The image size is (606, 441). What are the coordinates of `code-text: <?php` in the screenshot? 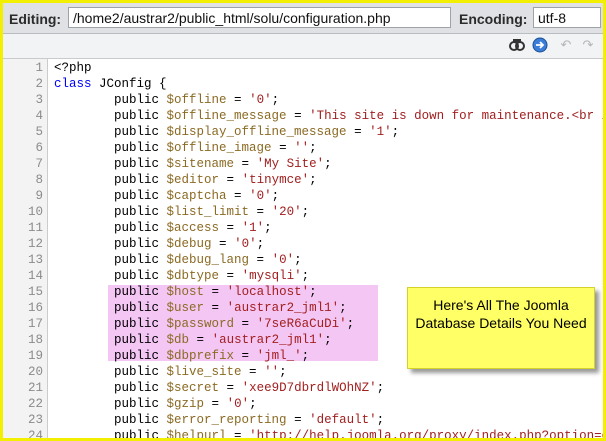 It's located at (73, 68).